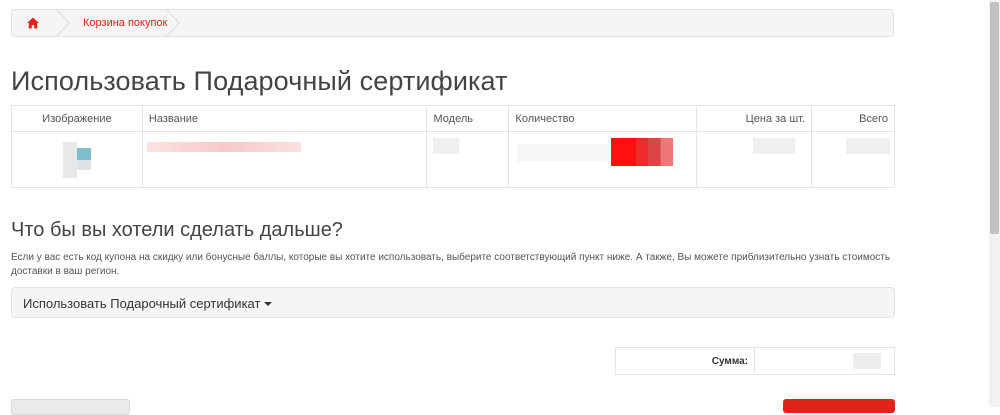 This screenshot has height=415, width=1000. What do you see at coordinates (774, 146) in the screenshot?
I see `unit-price-value` at bounding box center [774, 146].